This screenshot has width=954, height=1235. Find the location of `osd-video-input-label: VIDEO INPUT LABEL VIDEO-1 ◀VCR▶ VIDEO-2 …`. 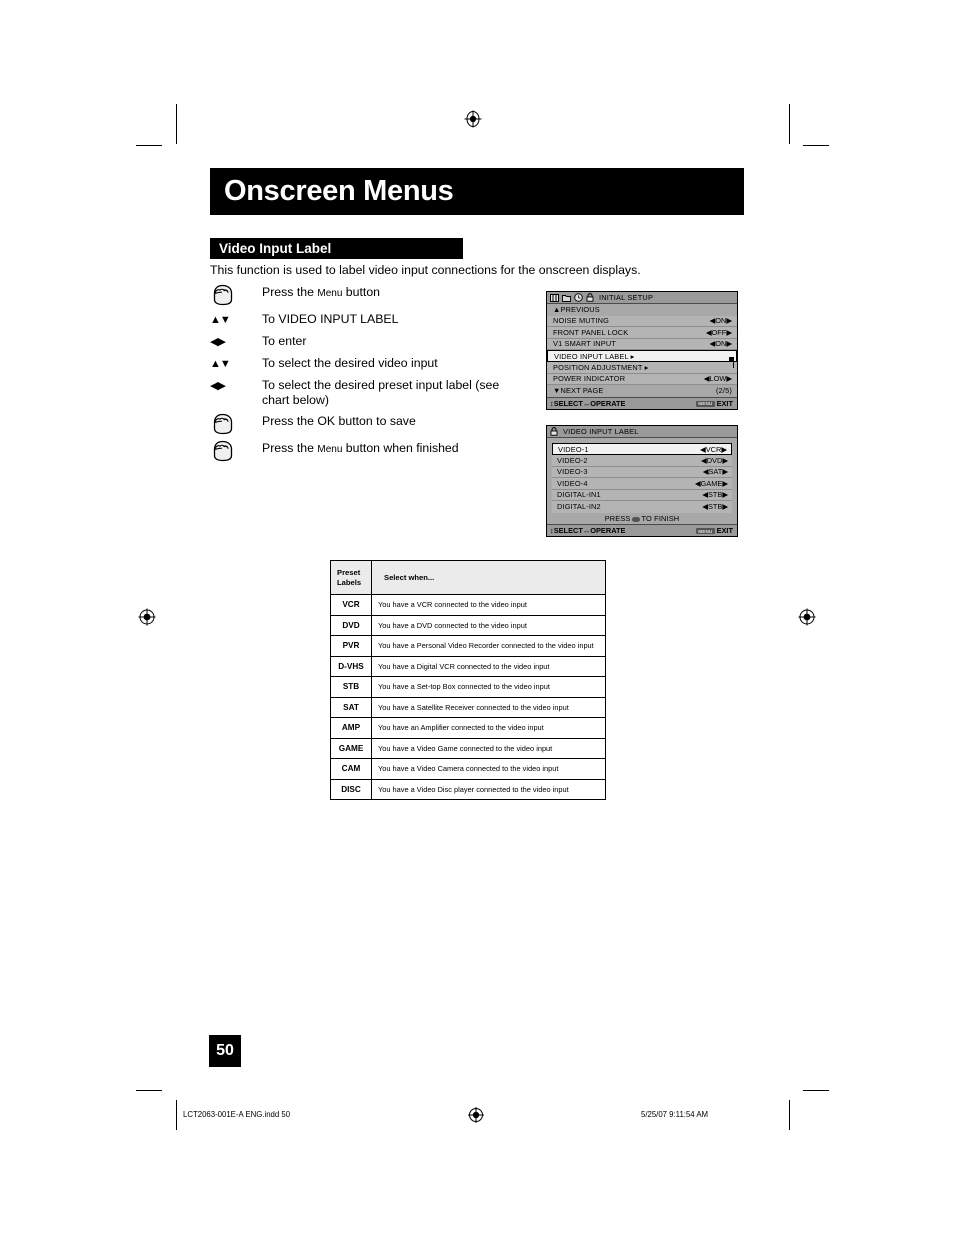

osd-video-input-label: VIDEO INPUT LABEL VIDEO-1 ◀VCR▶ VIDEO-2 … is located at coordinates (642, 481).